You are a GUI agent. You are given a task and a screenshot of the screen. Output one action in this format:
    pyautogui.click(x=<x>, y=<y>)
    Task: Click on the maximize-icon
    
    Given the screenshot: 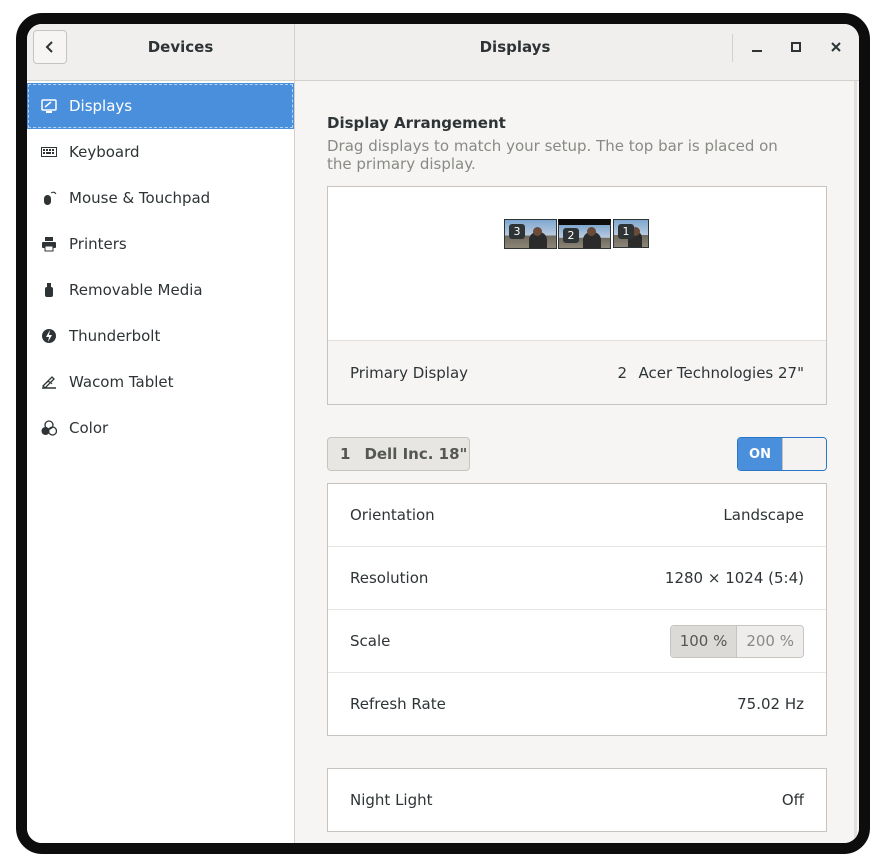 What is the action you would take?
    pyautogui.click(x=796, y=47)
    